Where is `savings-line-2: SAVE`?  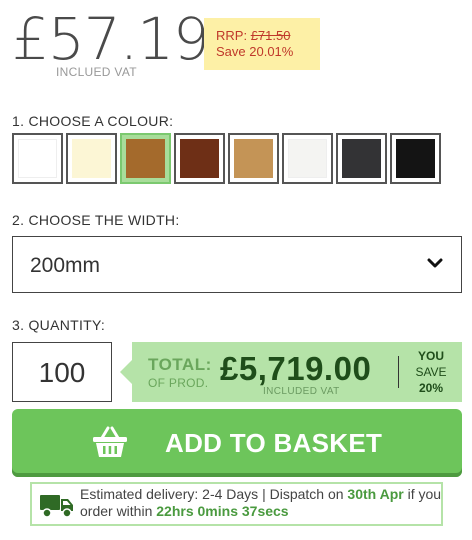
savings-line-2: SAVE is located at coordinates (431, 372).